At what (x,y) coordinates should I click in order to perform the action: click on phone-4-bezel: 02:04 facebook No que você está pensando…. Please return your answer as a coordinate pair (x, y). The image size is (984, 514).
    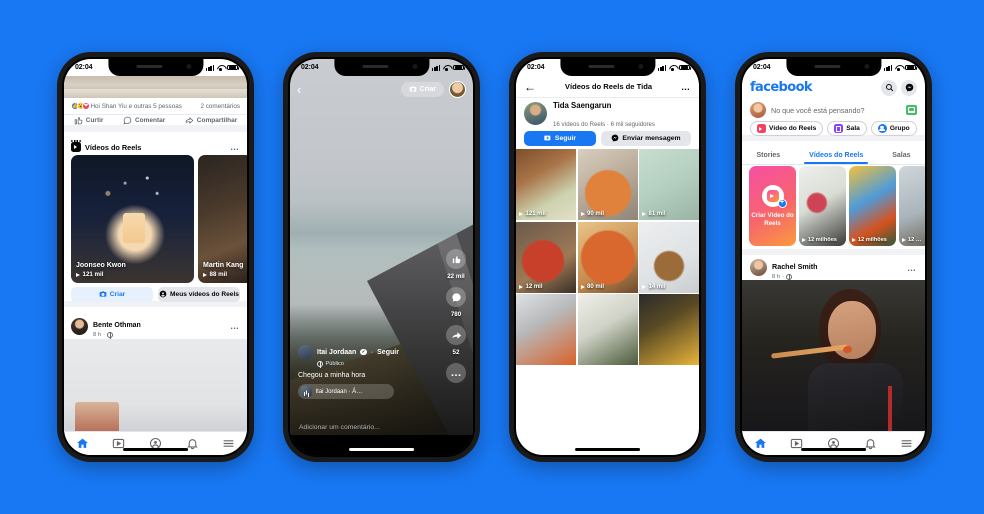
    Looking at the image, I should click on (833, 257).